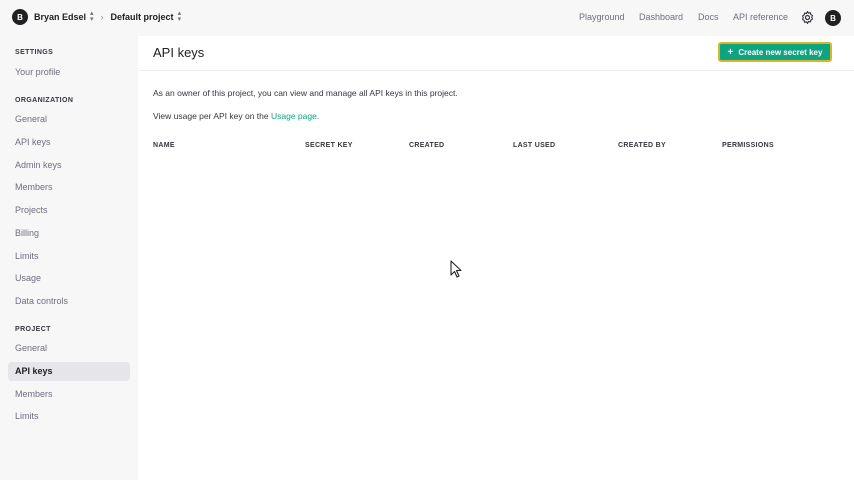  I want to click on column-header-permissions: PERMISSIONS, so click(748, 145).